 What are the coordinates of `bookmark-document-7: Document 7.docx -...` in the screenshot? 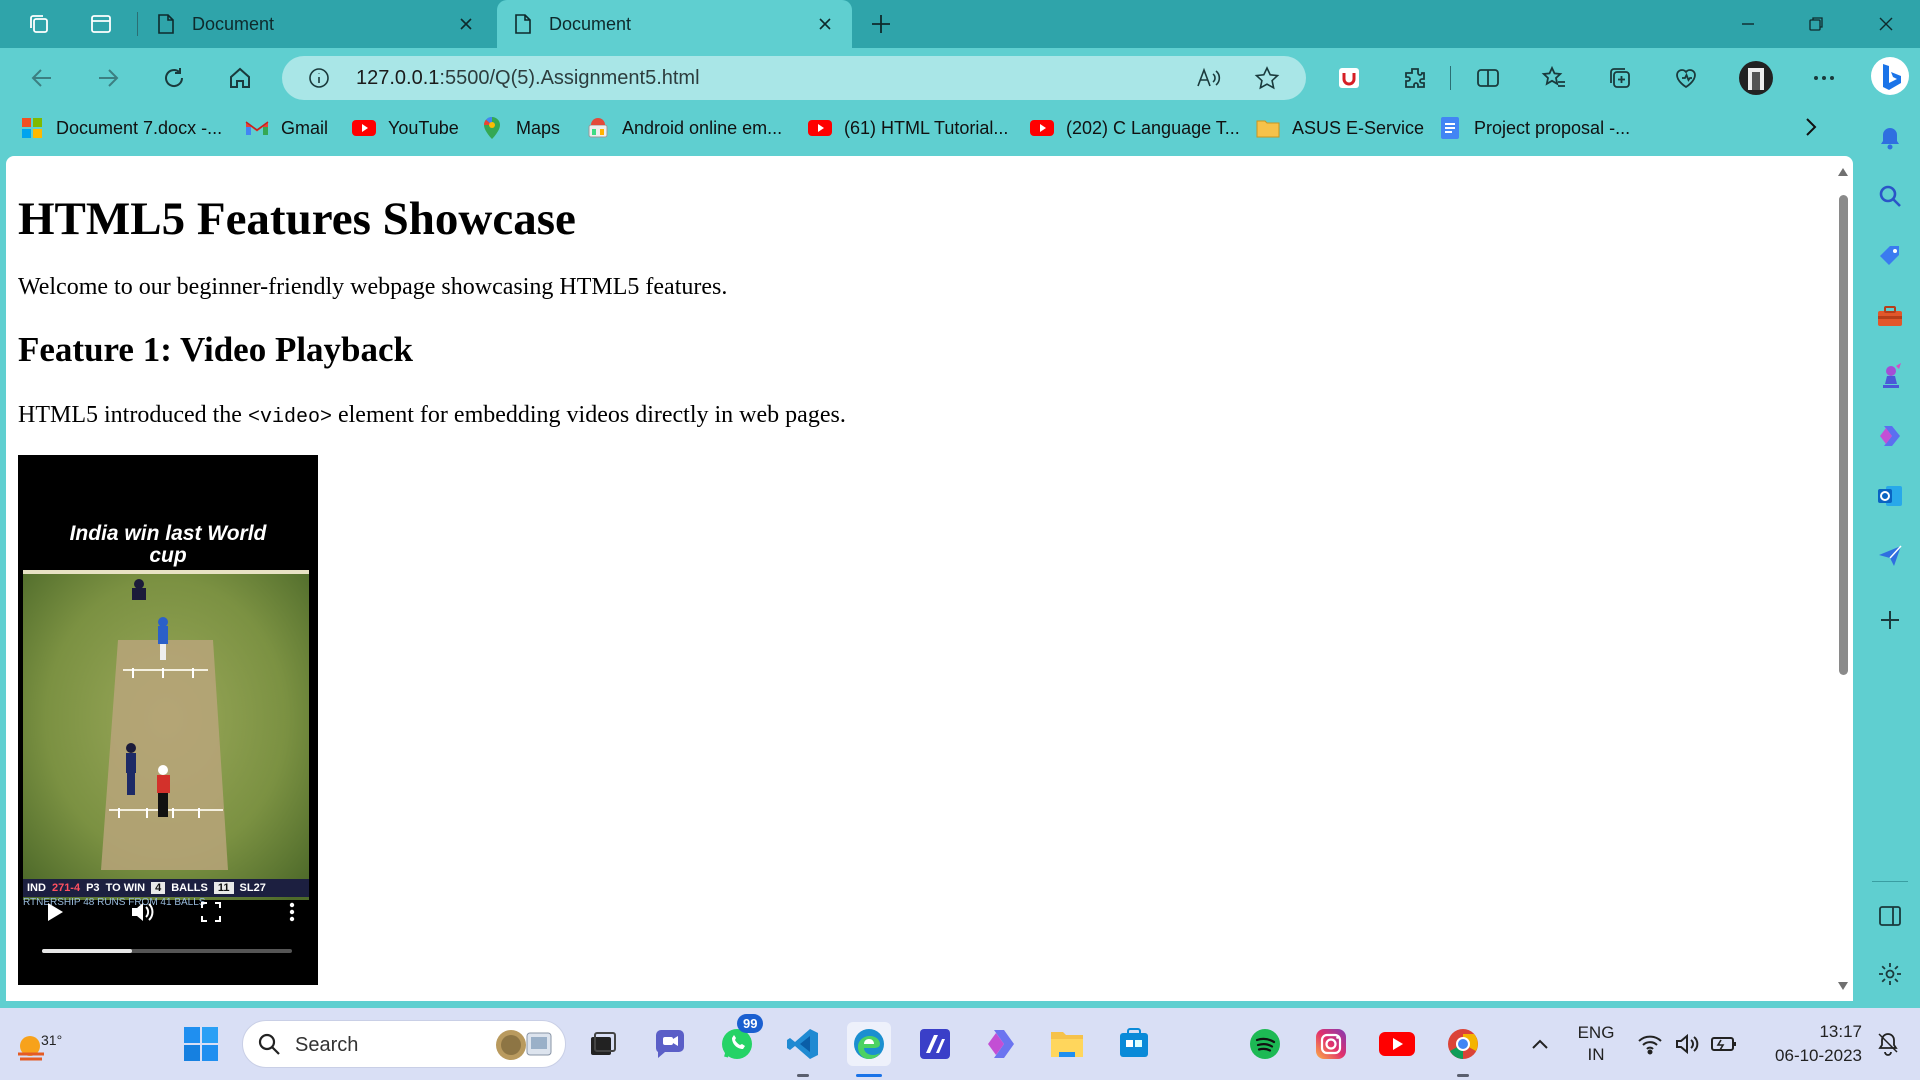 It's located at (121, 128).